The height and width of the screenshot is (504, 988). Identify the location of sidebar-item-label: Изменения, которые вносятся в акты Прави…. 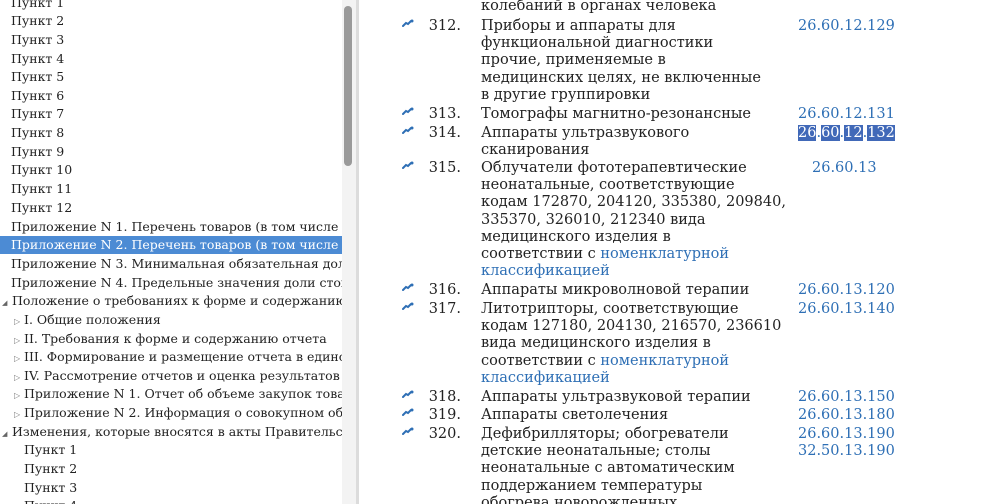
(177, 431).